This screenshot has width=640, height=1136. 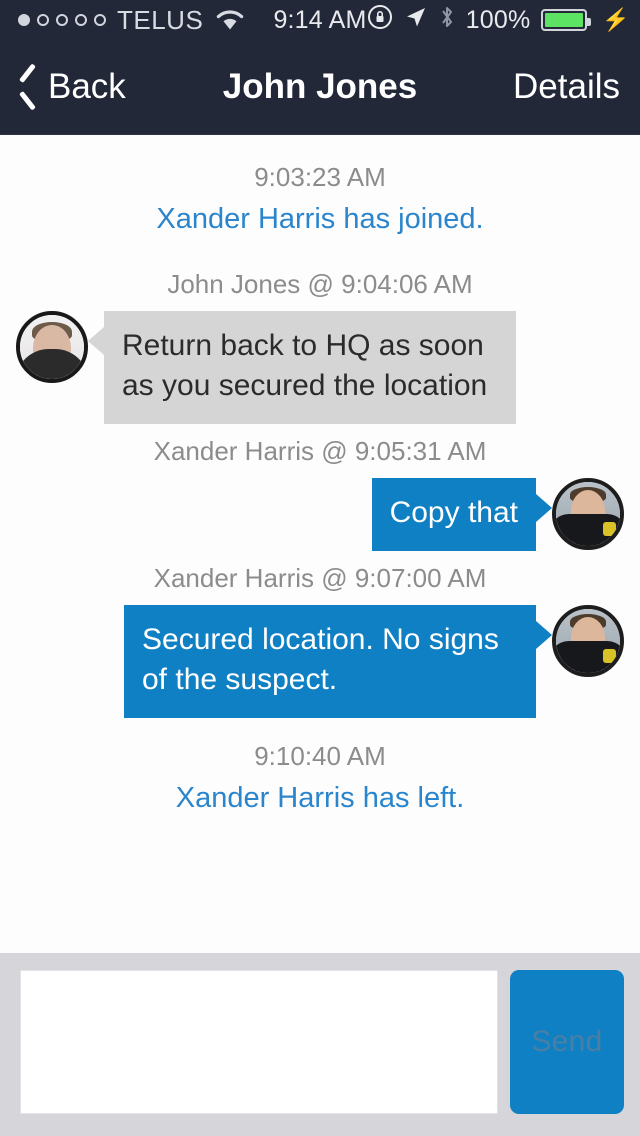 I want to click on back-button: Back, so click(x=63, y=87).